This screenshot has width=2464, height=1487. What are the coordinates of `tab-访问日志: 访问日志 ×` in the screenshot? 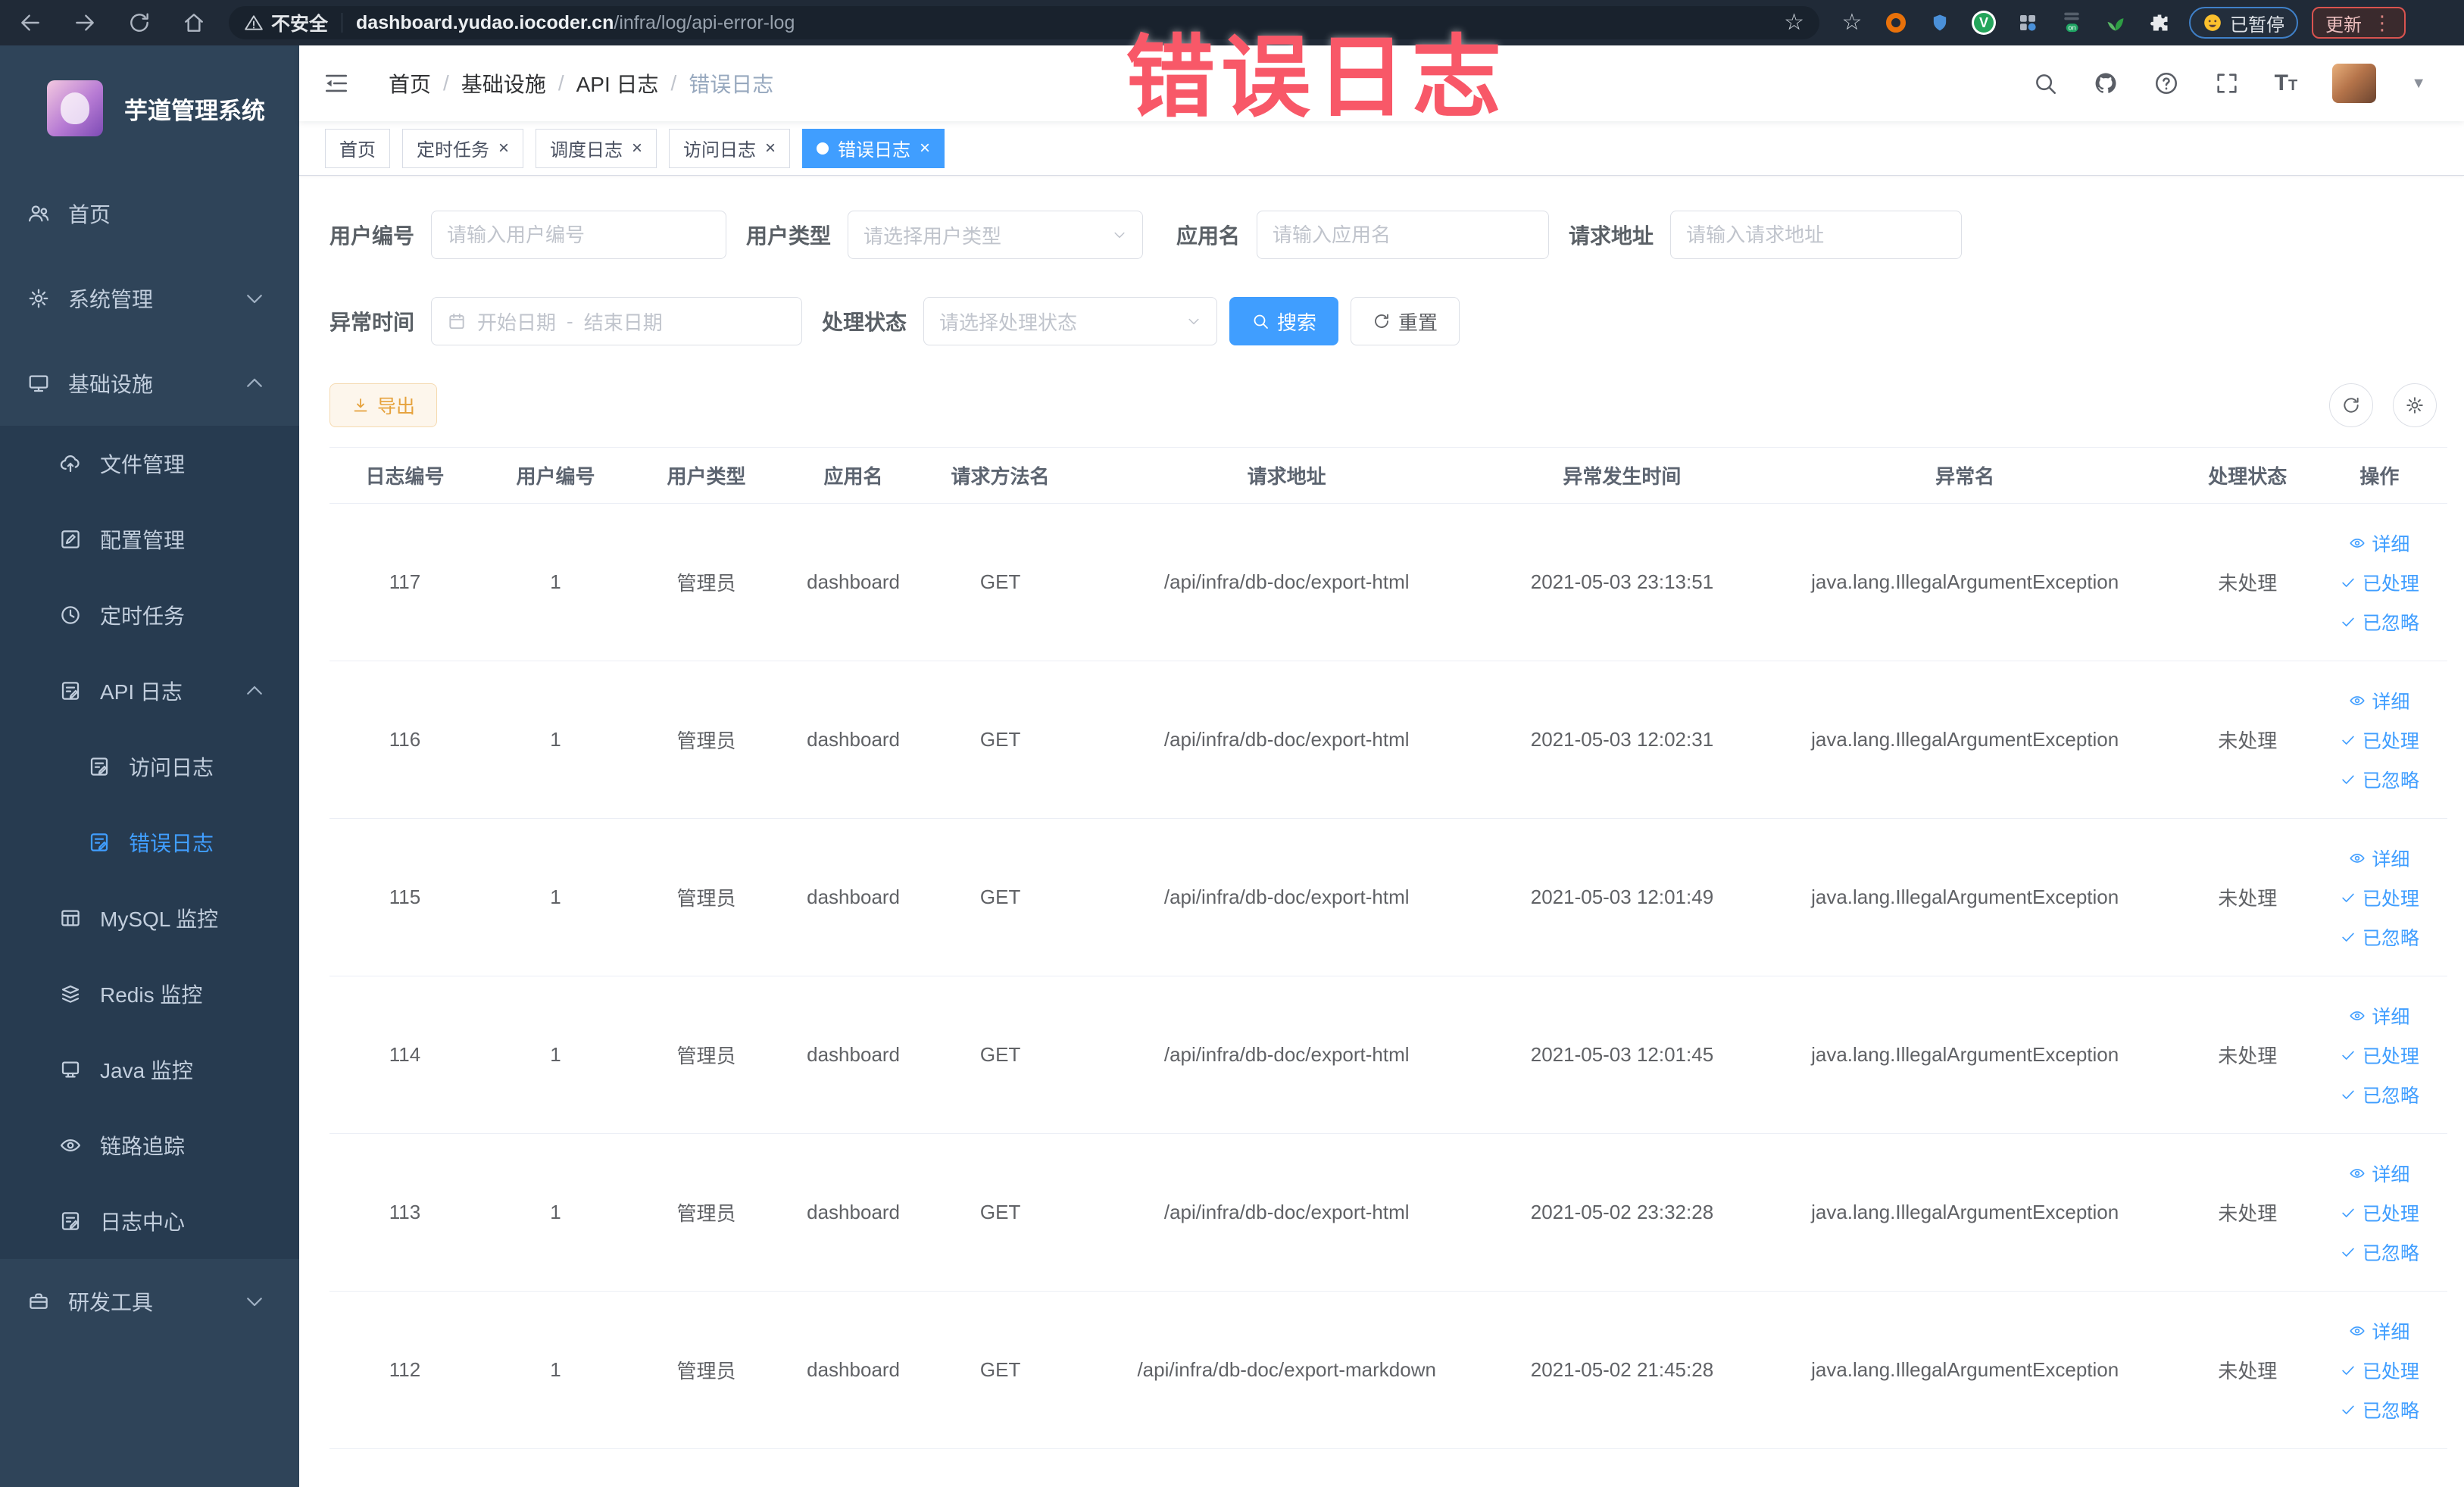 It's located at (730, 148).